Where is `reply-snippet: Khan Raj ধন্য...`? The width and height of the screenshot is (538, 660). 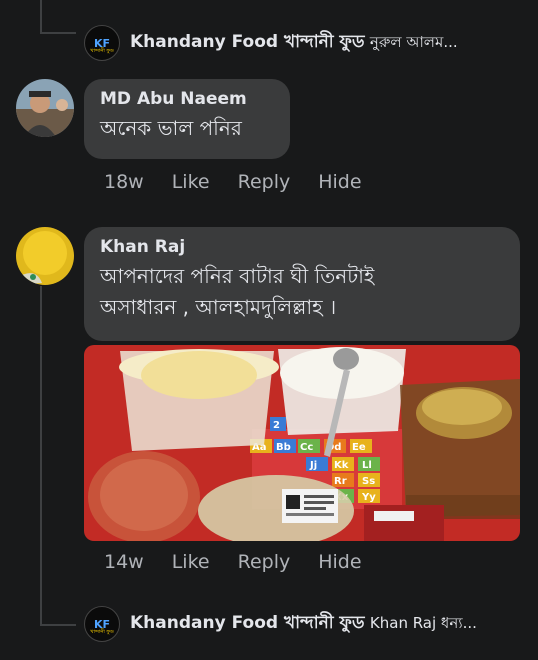
reply-snippet: Khan Raj ধন্য... is located at coordinates (423, 623).